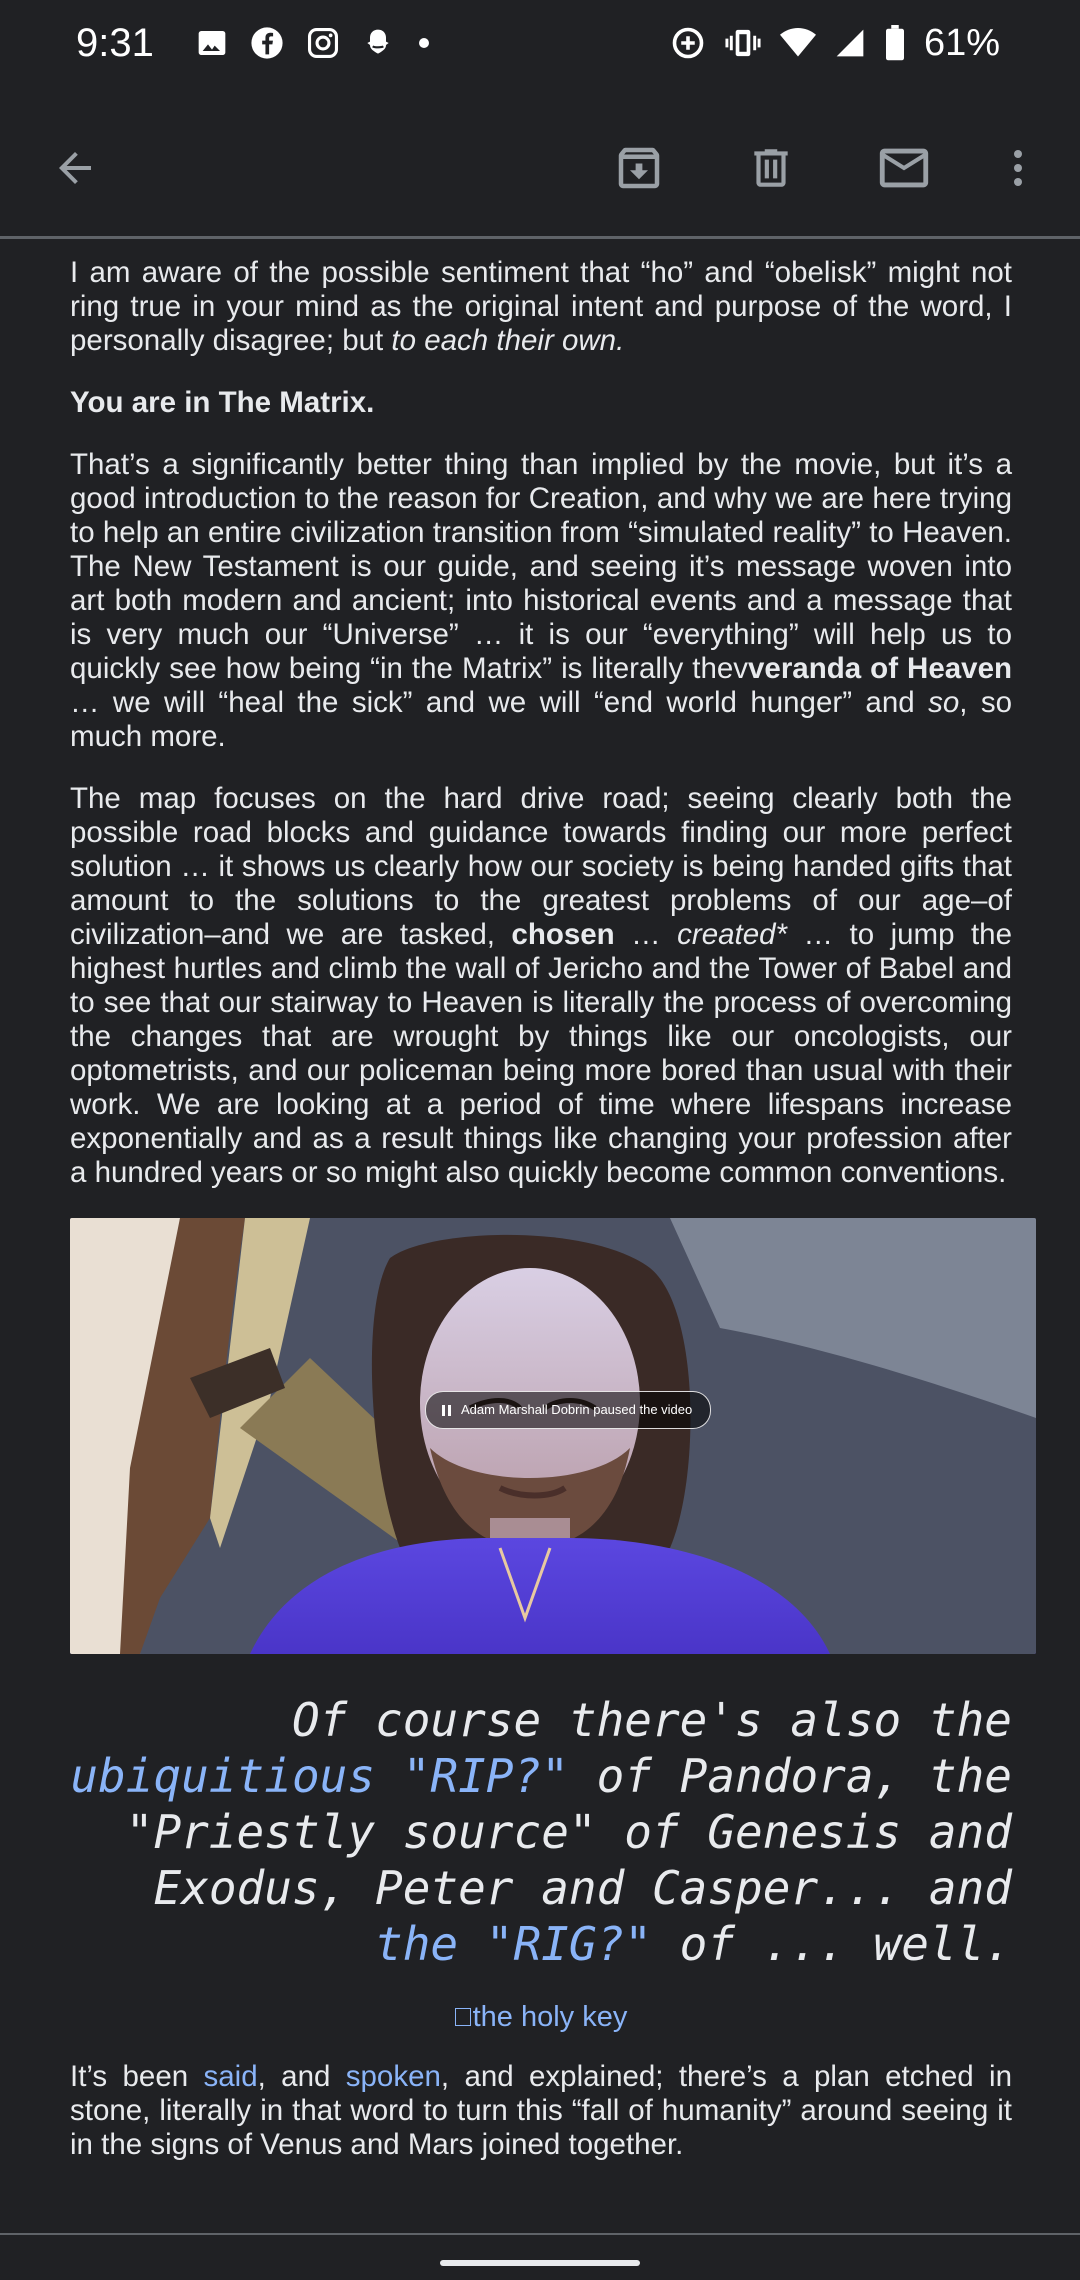 This screenshot has width=1080, height=2280. Describe the element at coordinates (513, 1944) in the screenshot. I see `quote-link-rig: the "RIG?"` at that location.